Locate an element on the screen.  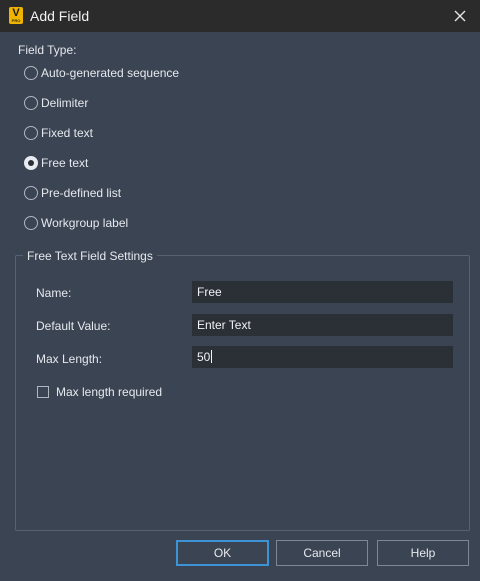
radio-label: Pre-defined list is located at coordinates (81, 193).